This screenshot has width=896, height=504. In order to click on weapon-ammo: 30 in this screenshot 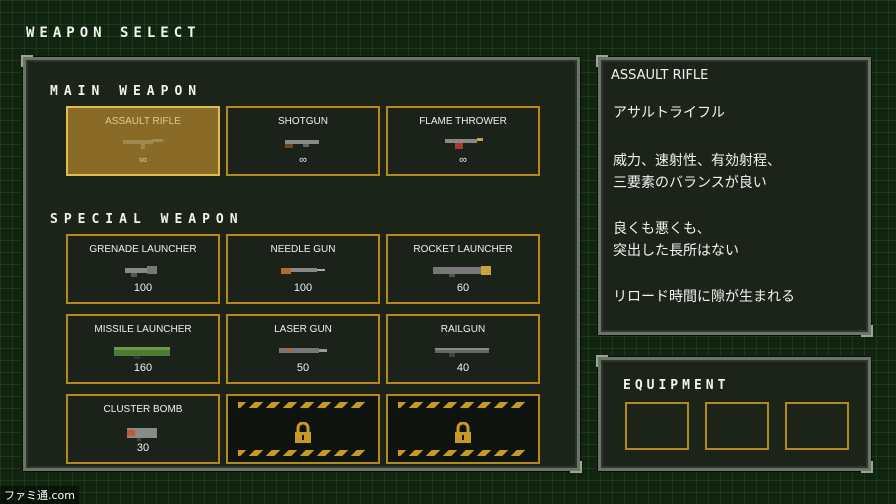, I will do `click(143, 448)`.